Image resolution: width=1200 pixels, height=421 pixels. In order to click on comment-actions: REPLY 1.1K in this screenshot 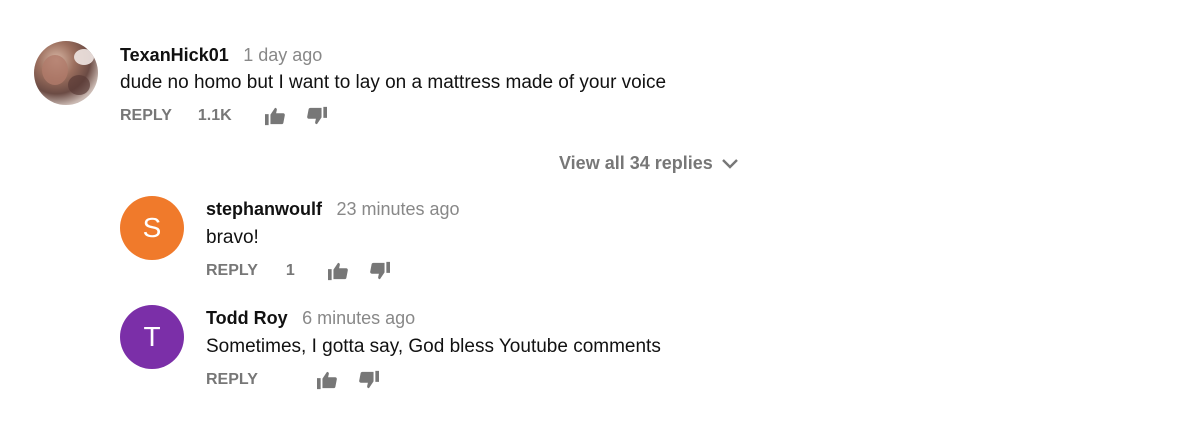, I will do `click(224, 116)`.